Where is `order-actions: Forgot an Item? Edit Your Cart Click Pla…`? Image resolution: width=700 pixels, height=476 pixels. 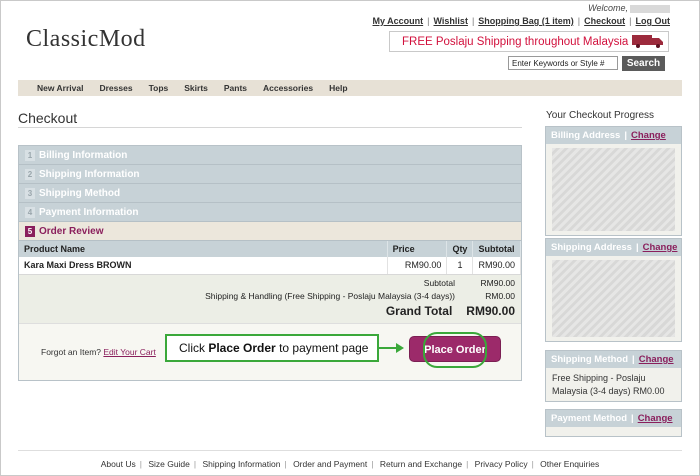 order-actions: Forgot an Item? Edit Your Cart Click Pla… is located at coordinates (270, 351).